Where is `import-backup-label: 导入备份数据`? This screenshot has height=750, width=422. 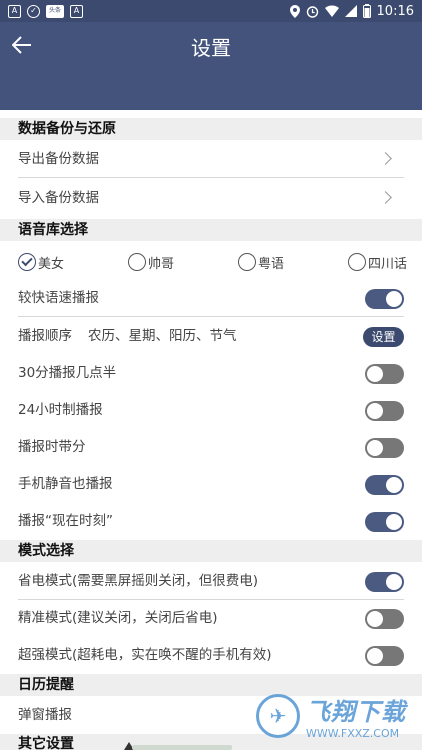 import-backup-label: 导入备份数据 is located at coordinates (58, 198).